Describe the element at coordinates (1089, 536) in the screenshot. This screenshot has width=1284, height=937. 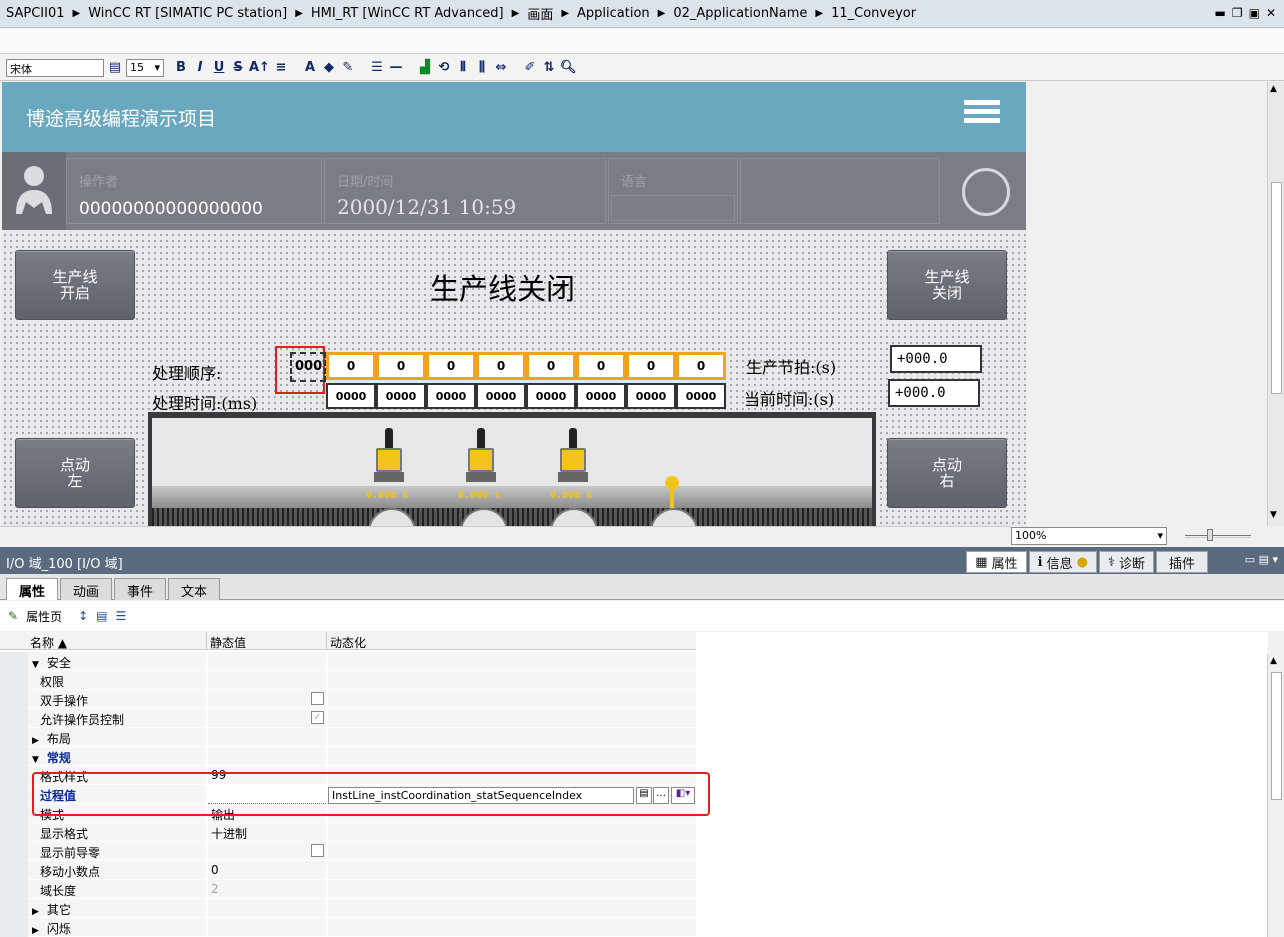
I see `zoom-select: 100% ▾` at that location.